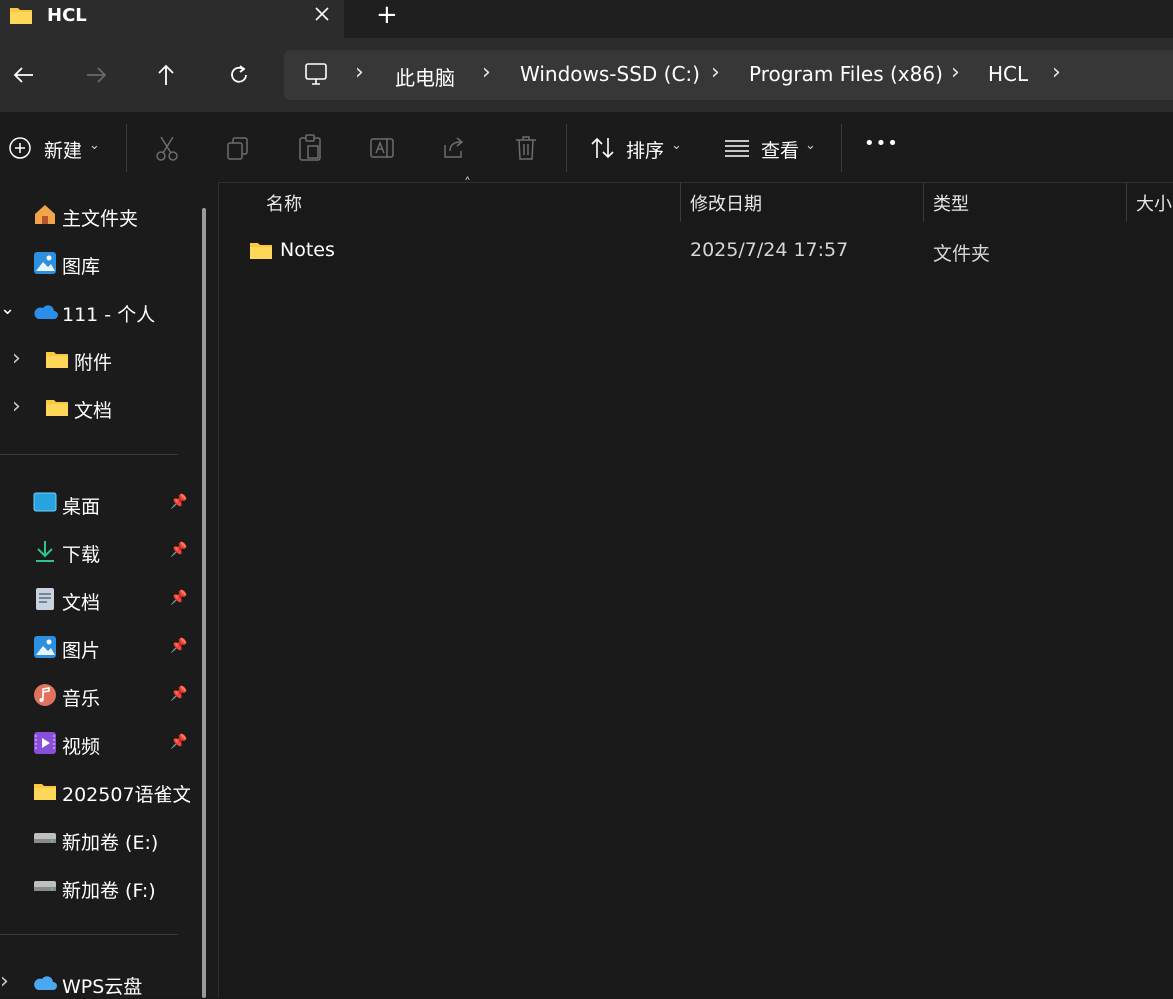  I want to click on computer-icon, so click(316, 74).